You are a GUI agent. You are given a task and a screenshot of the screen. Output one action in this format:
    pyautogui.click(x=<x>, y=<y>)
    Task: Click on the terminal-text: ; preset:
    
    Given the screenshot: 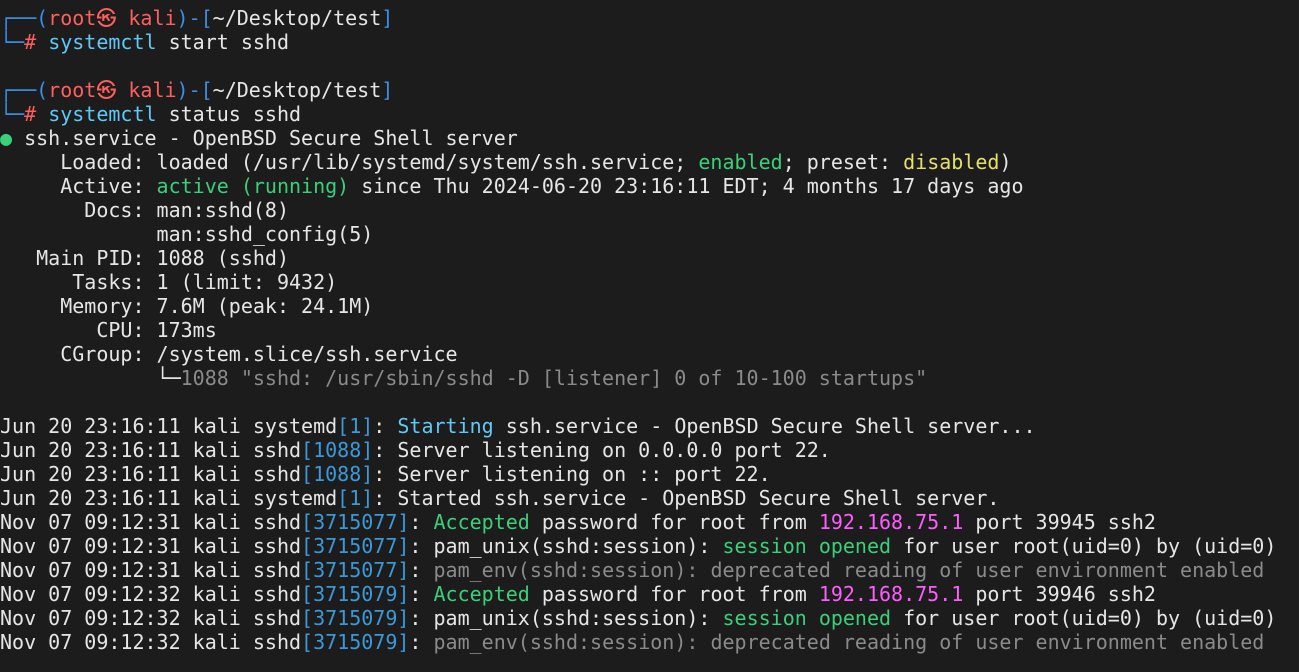 What is the action you would take?
    pyautogui.click(x=843, y=162)
    